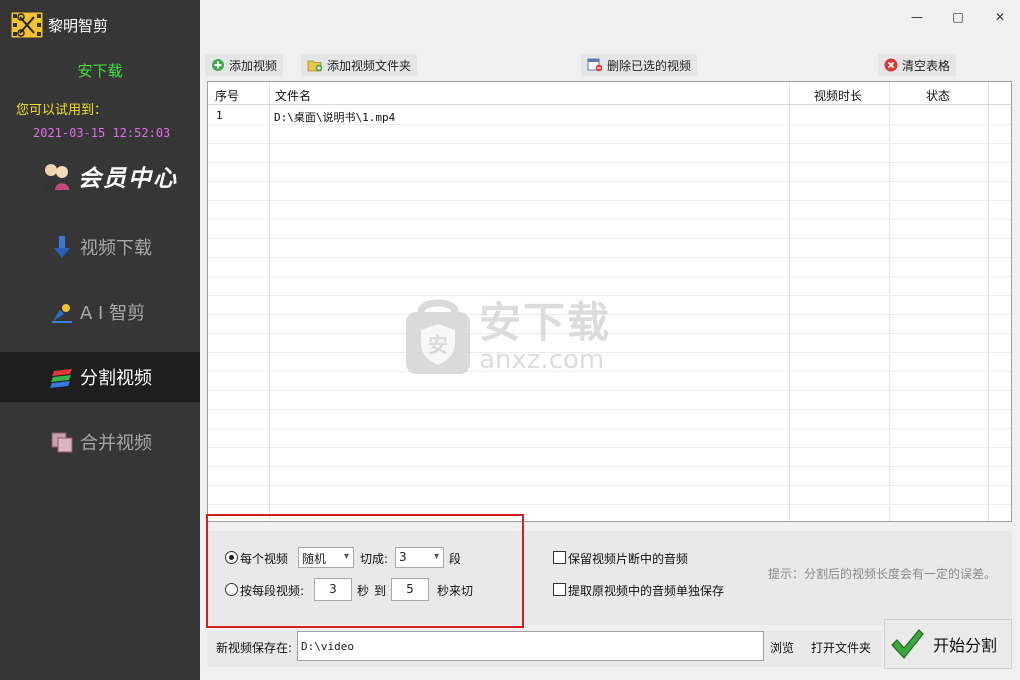 This screenshot has width=1020, height=680. Describe the element at coordinates (78, 26) in the screenshot. I see `app-title: 黎明智剪` at that location.